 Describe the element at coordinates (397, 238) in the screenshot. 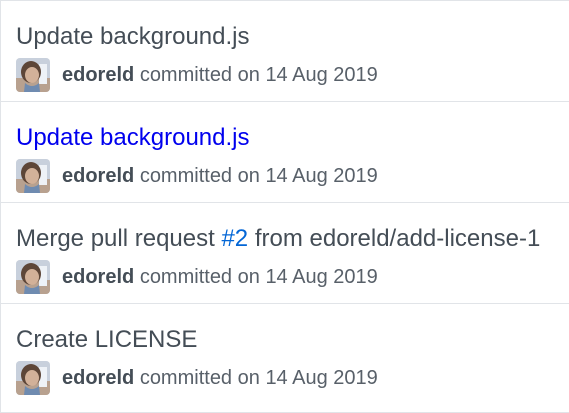

I see `commit-message-link: from edoreld/add-license-1` at that location.